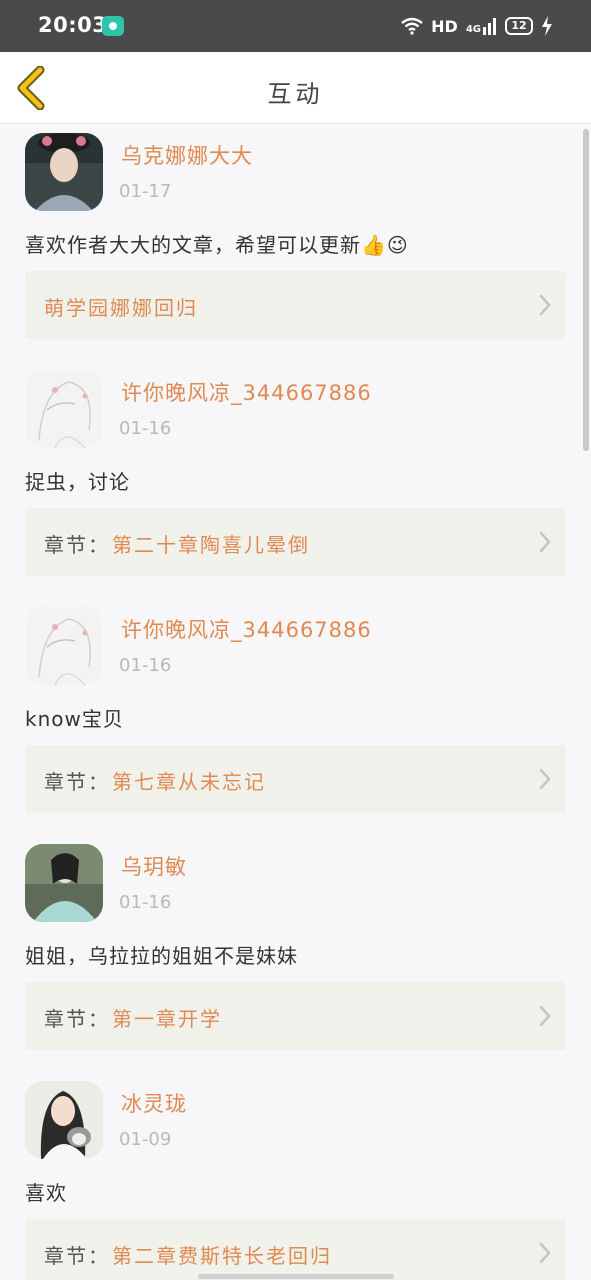 This screenshot has height=1280, width=591. I want to click on chapter-link: 章节： 第一章开学, so click(295, 1016).